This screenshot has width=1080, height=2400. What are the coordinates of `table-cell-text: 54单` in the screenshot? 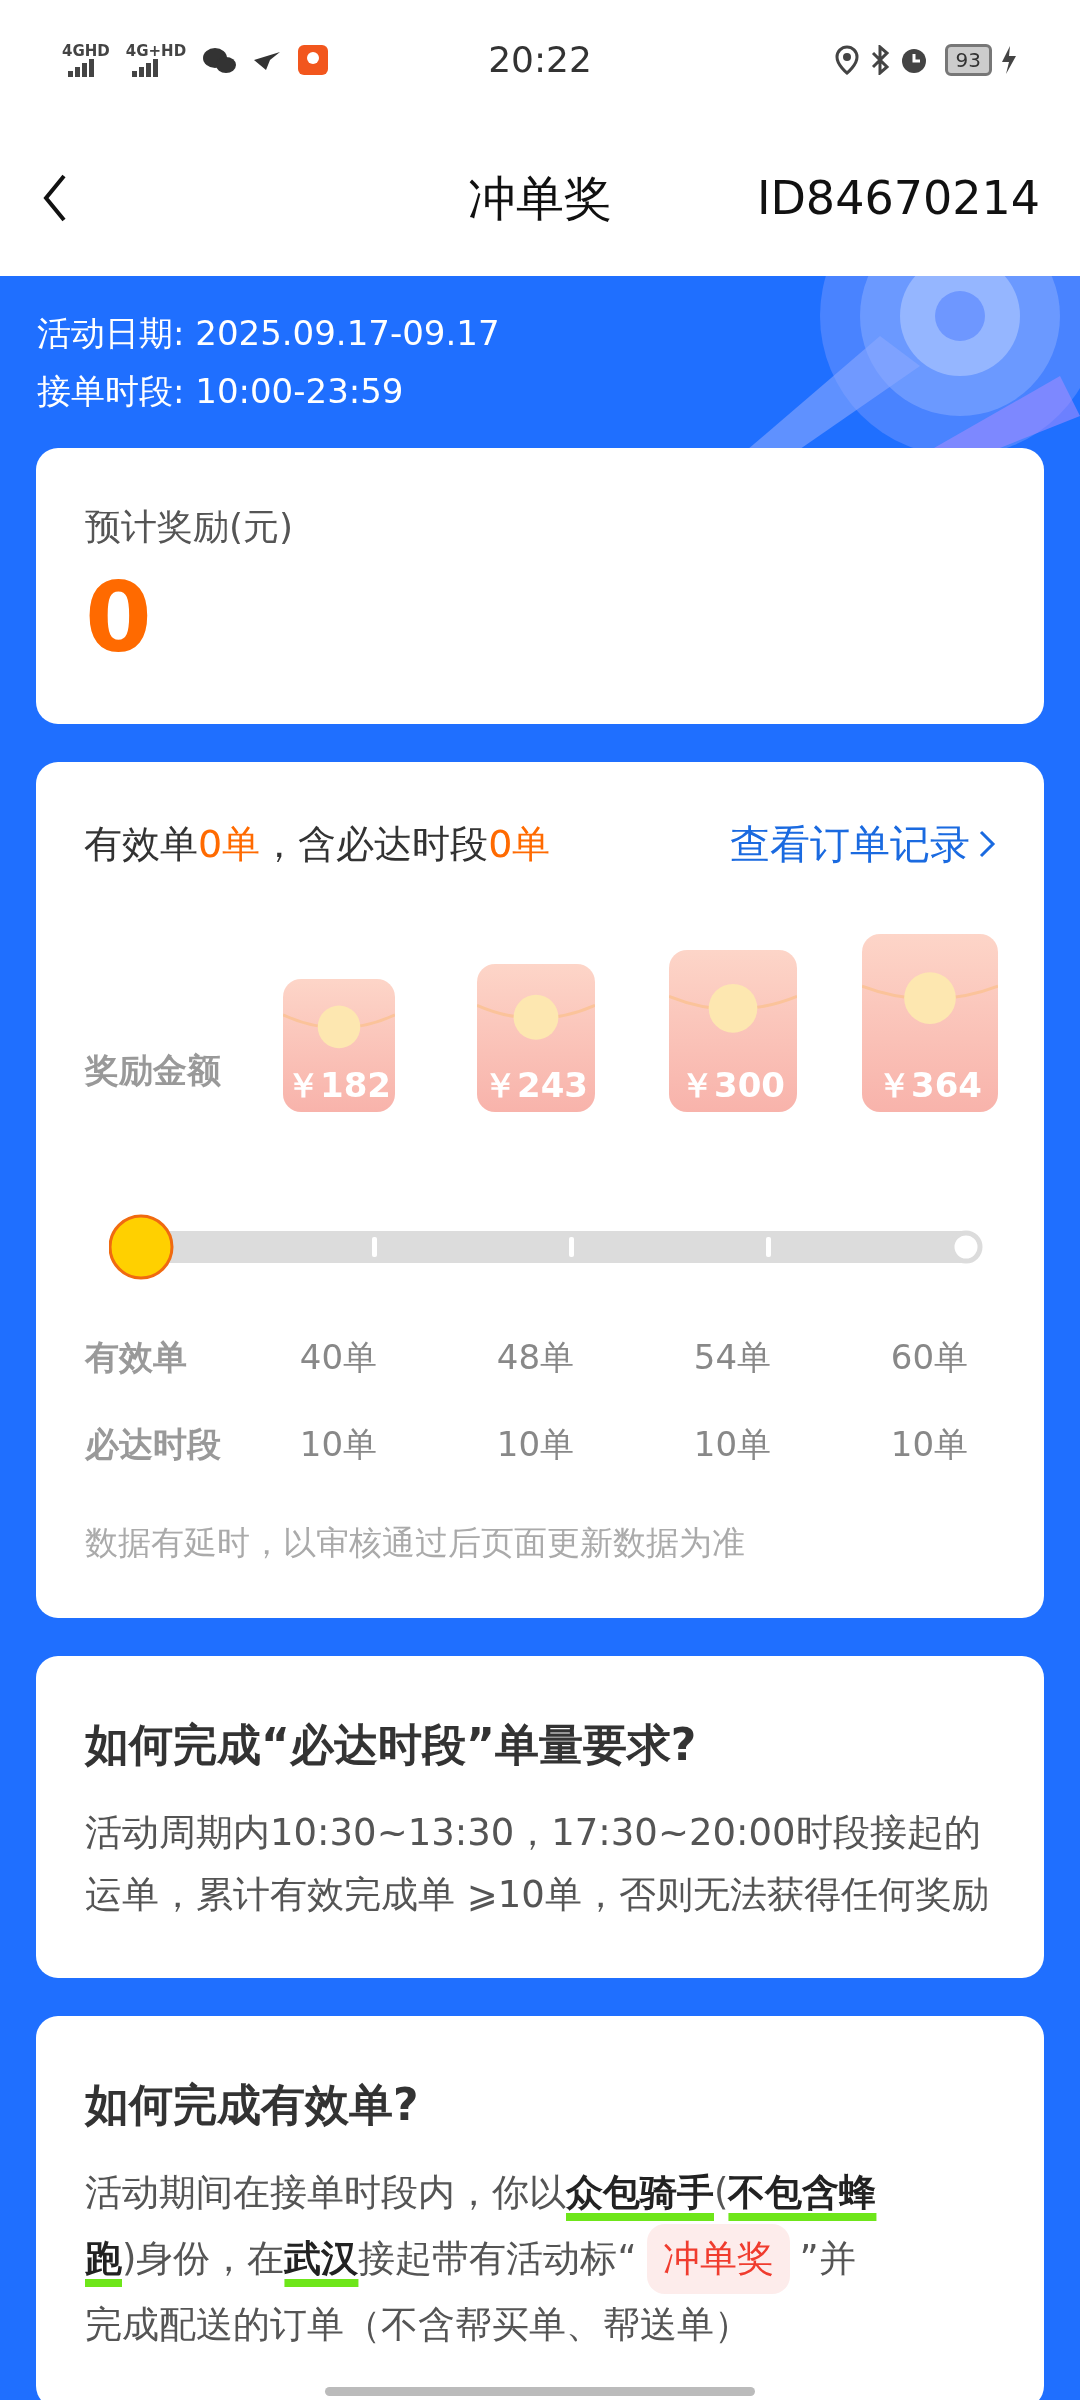 It's located at (732, 1357).